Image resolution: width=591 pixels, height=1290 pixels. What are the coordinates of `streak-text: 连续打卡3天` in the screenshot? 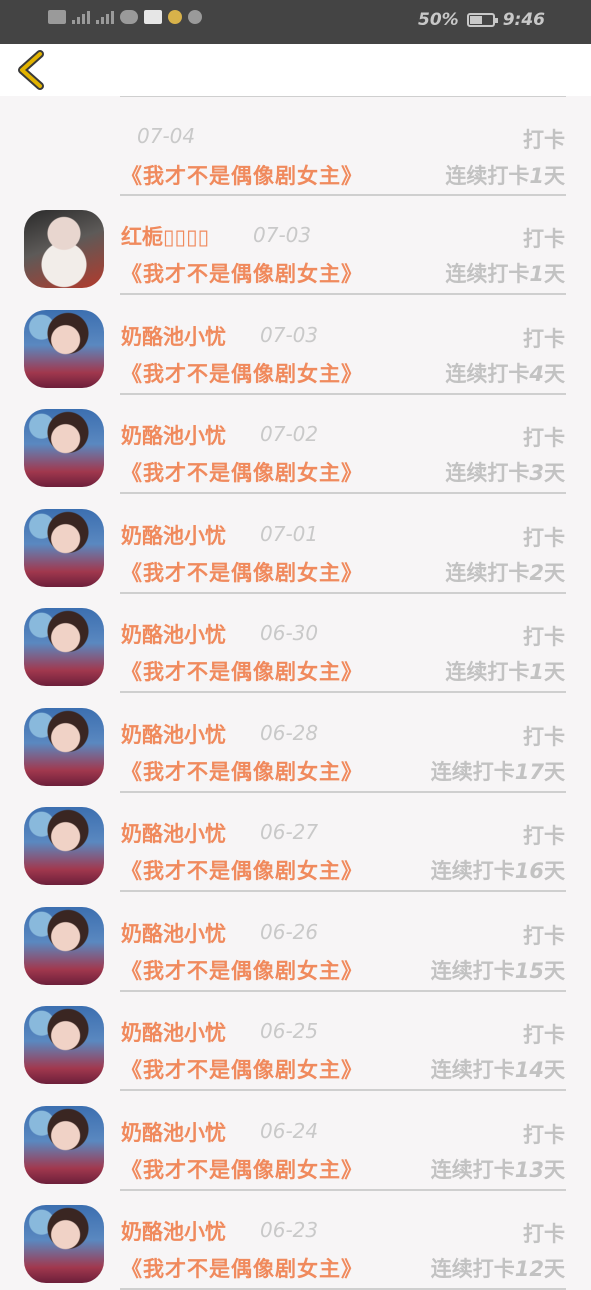 It's located at (505, 473).